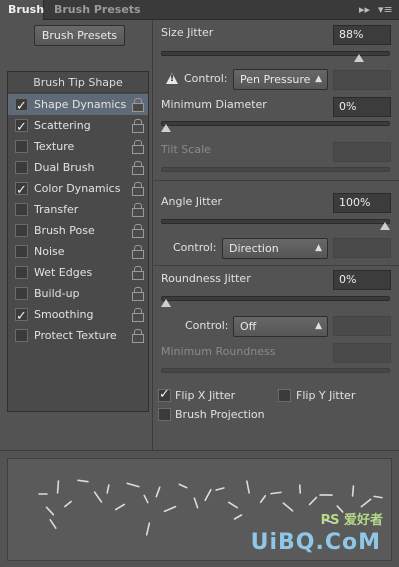 This screenshot has width=399, height=567. I want to click on brush-option-row: Brush Pose, so click(78, 230).